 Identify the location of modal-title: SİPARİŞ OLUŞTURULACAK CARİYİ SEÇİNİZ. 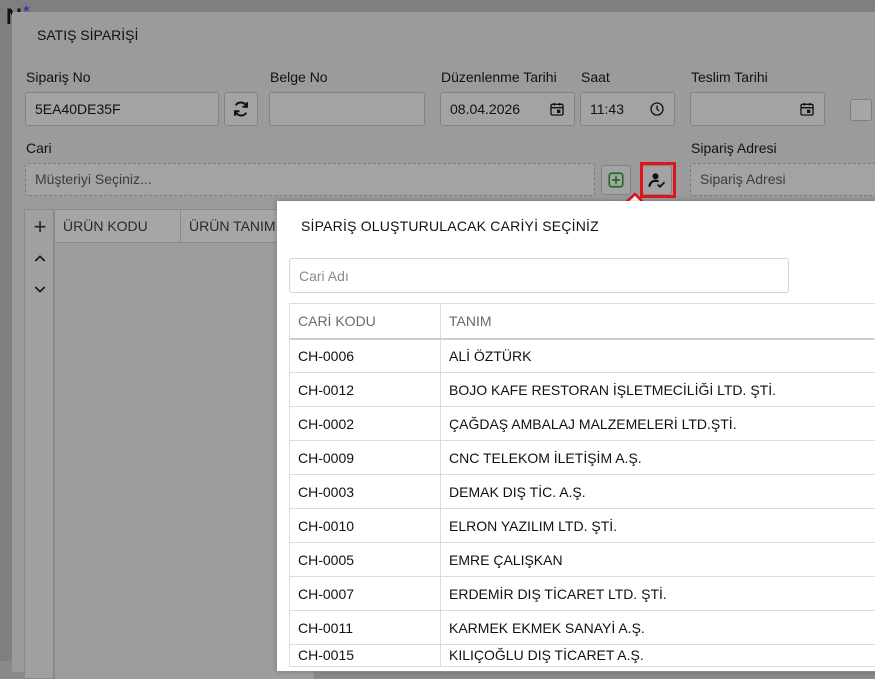
(450, 226).